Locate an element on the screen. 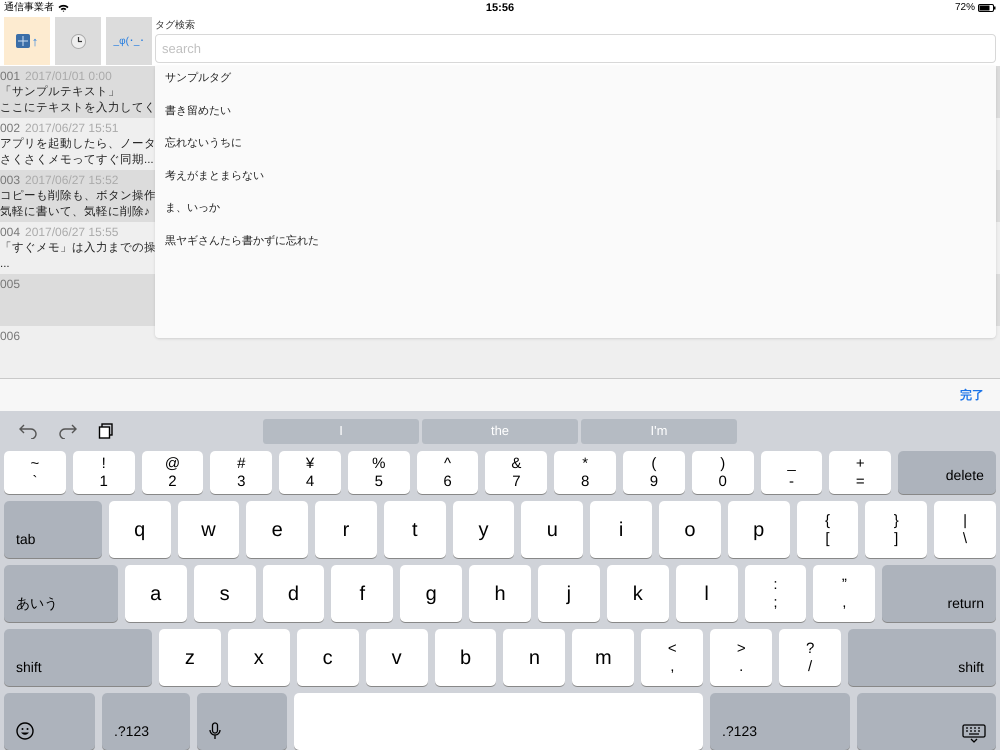 The image size is (1000, 750). key: r is located at coordinates (346, 529).